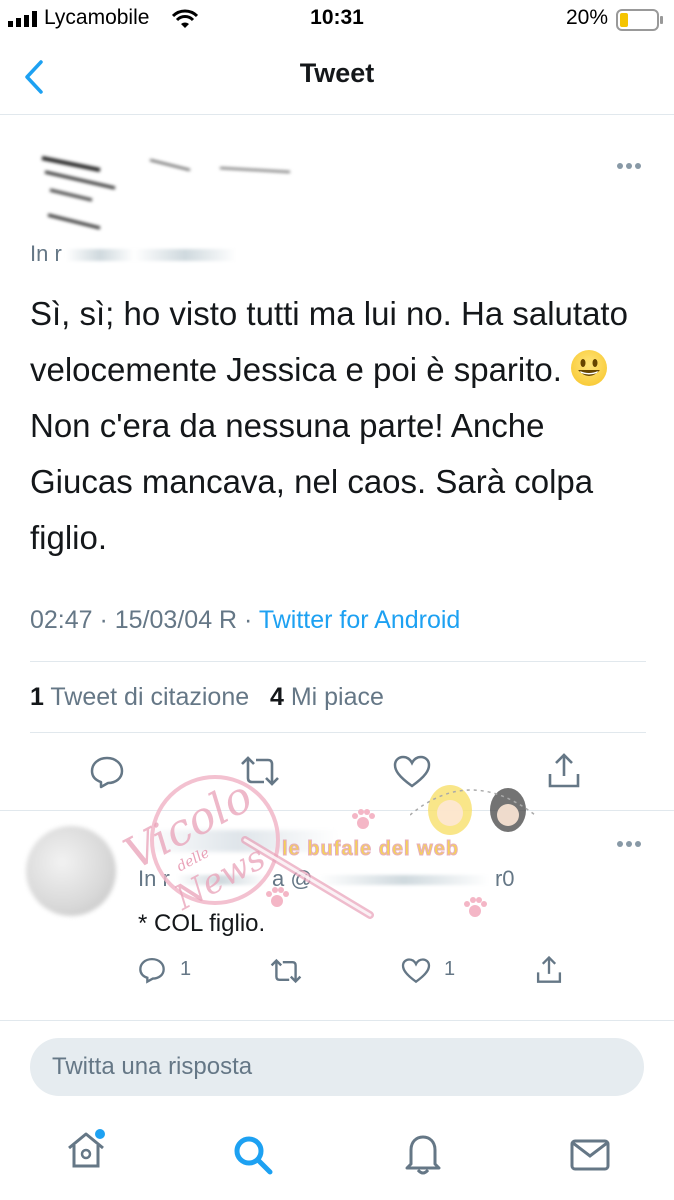  What do you see at coordinates (337, 73) in the screenshot?
I see `page-title: Tweet` at bounding box center [337, 73].